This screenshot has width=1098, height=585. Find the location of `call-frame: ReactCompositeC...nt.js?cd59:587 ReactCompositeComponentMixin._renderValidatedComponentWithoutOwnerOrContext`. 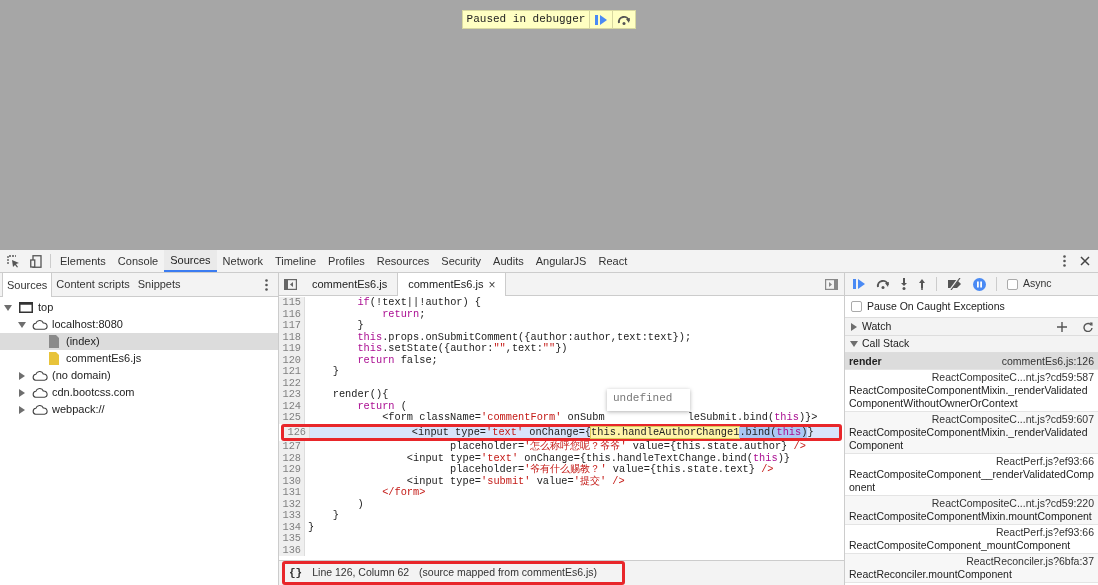

call-frame: ReactCompositeC...nt.js?cd59:587 ReactCompositeComponentMixin._renderValidatedComponentWithoutOwnerOrContext is located at coordinates (971, 391).